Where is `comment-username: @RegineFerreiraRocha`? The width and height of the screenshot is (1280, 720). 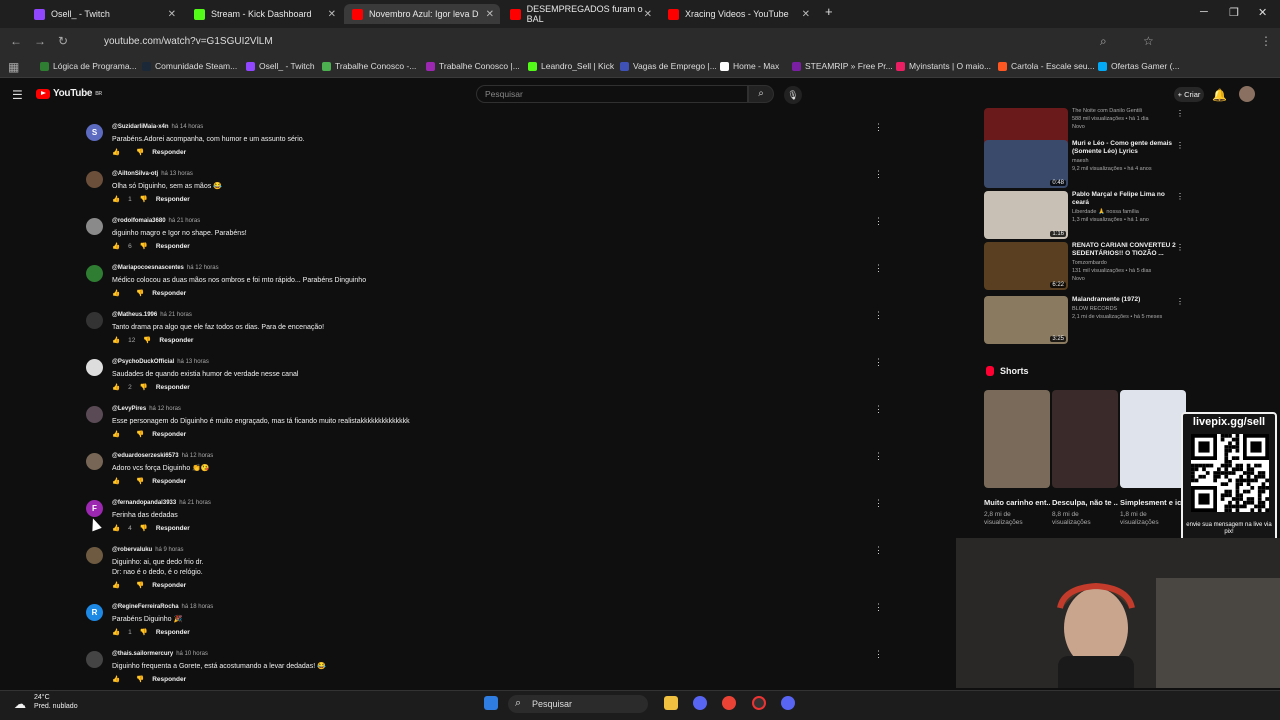
comment-username: @RegineFerreiraRocha is located at coordinates (145, 607).